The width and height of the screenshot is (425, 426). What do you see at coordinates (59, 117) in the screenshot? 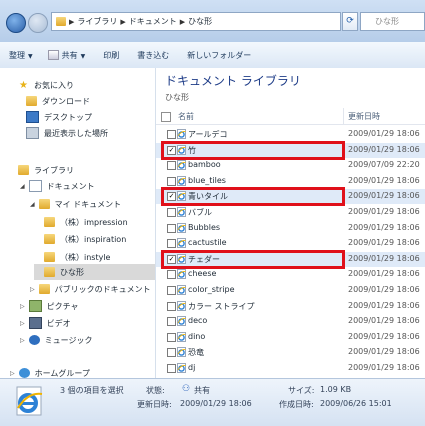
I see `nav-desktop: デスクトップ` at bounding box center [59, 117].